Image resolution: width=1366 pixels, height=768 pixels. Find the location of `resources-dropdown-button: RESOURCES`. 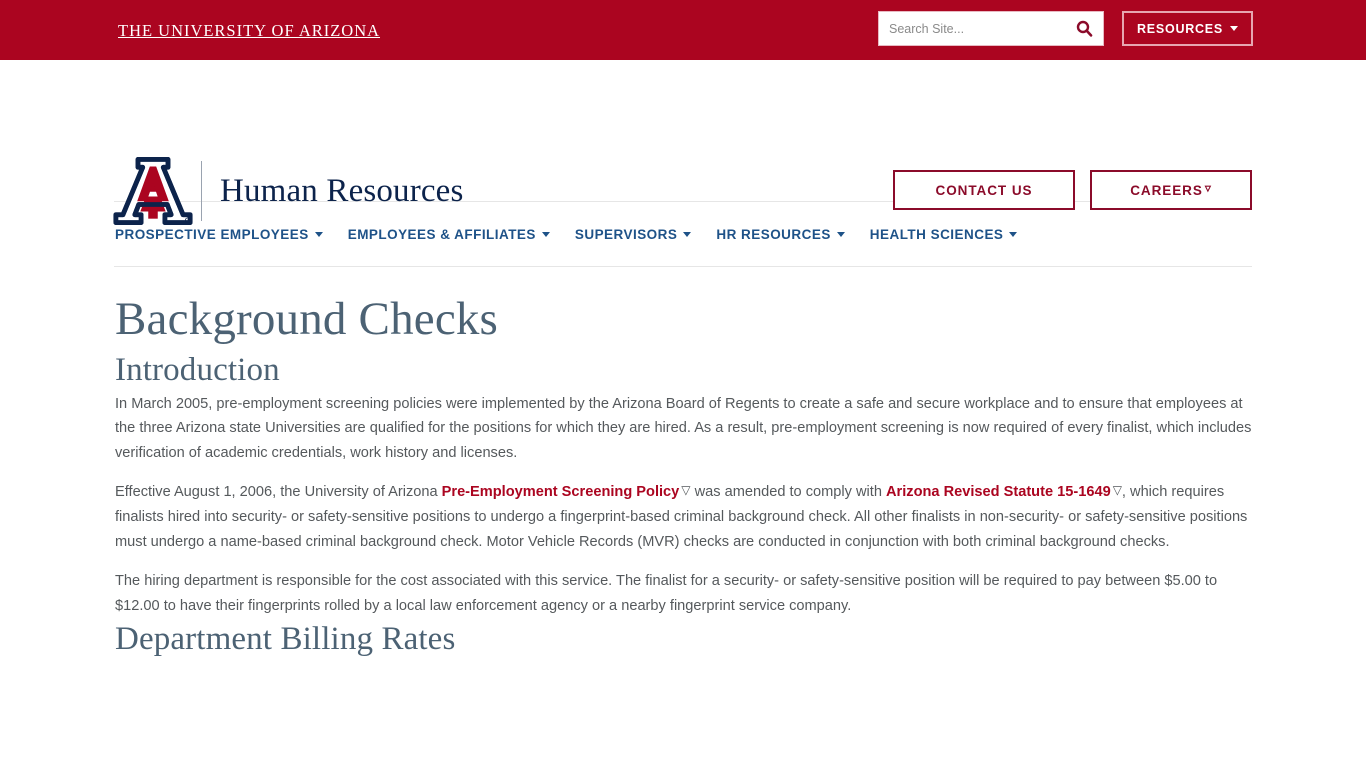

resources-dropdown-button: RESOURCES is located at coordinates (1187, 28).